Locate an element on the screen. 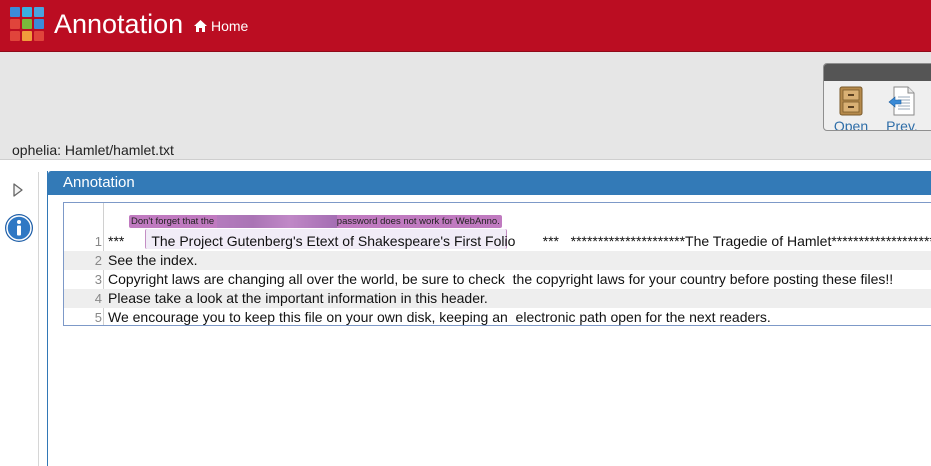  home-label: Home is located at coordinates (230, 26).